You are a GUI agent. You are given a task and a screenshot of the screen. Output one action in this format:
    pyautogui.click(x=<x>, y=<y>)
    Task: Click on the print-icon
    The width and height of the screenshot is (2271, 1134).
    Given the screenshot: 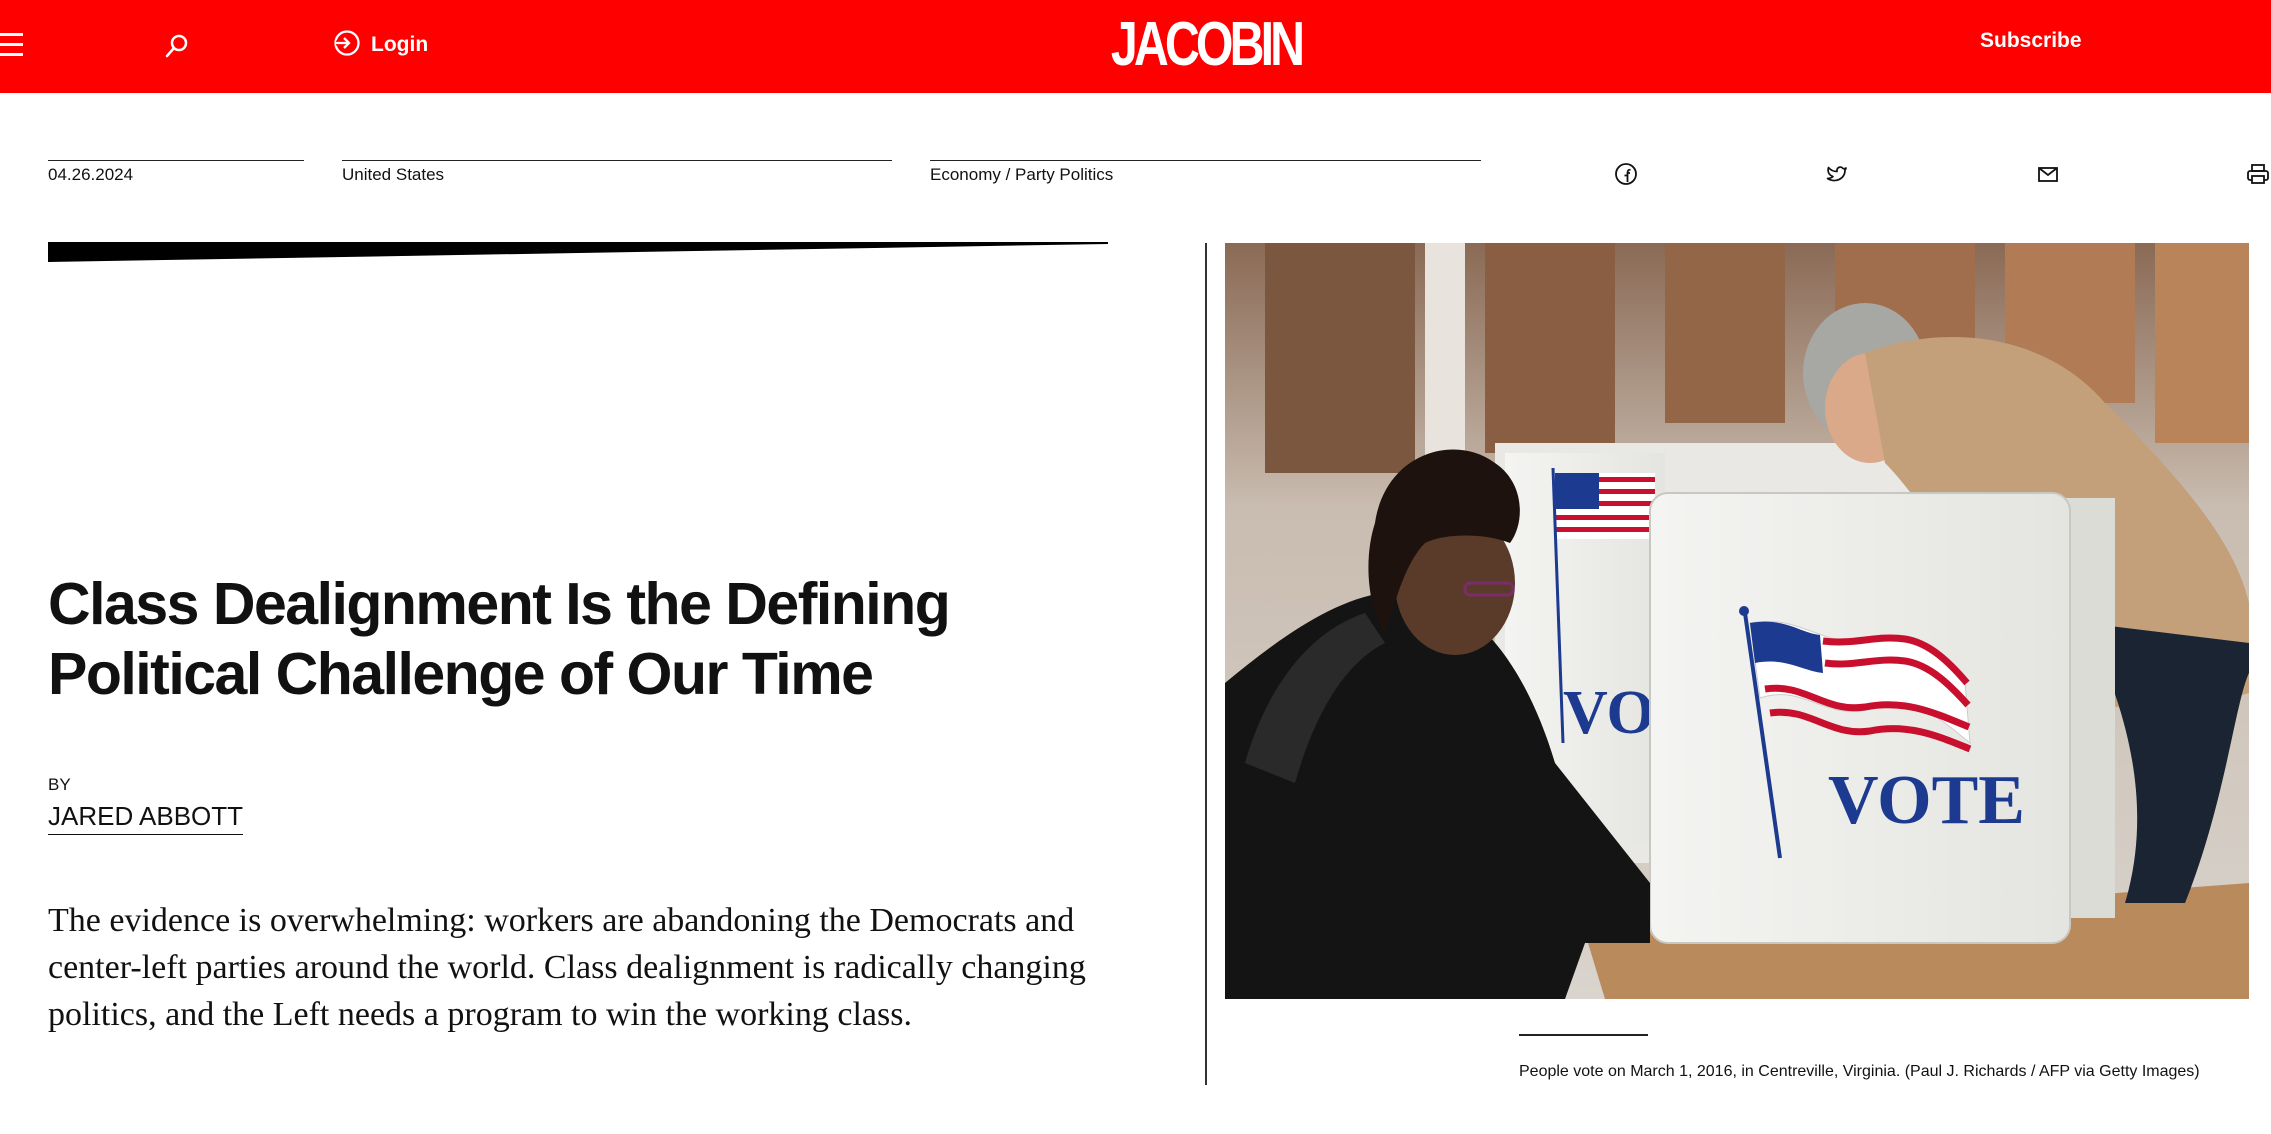 What is the action you would take?
    pyautogui.click(x=2258, y=174)
    